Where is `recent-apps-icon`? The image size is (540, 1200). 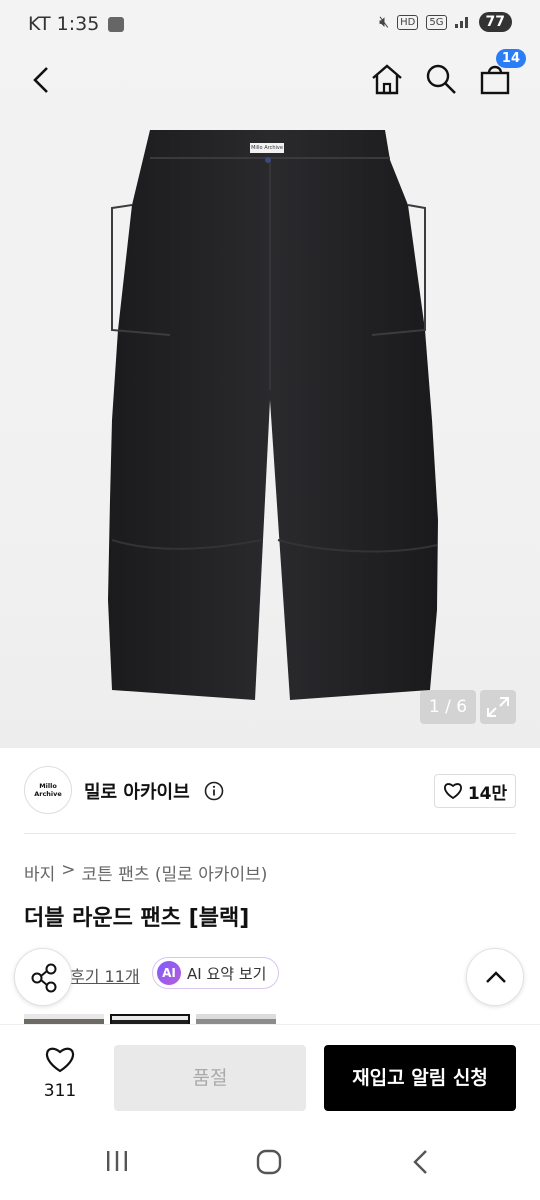
recent-apps-icon is located at coordinates (117, 1161).